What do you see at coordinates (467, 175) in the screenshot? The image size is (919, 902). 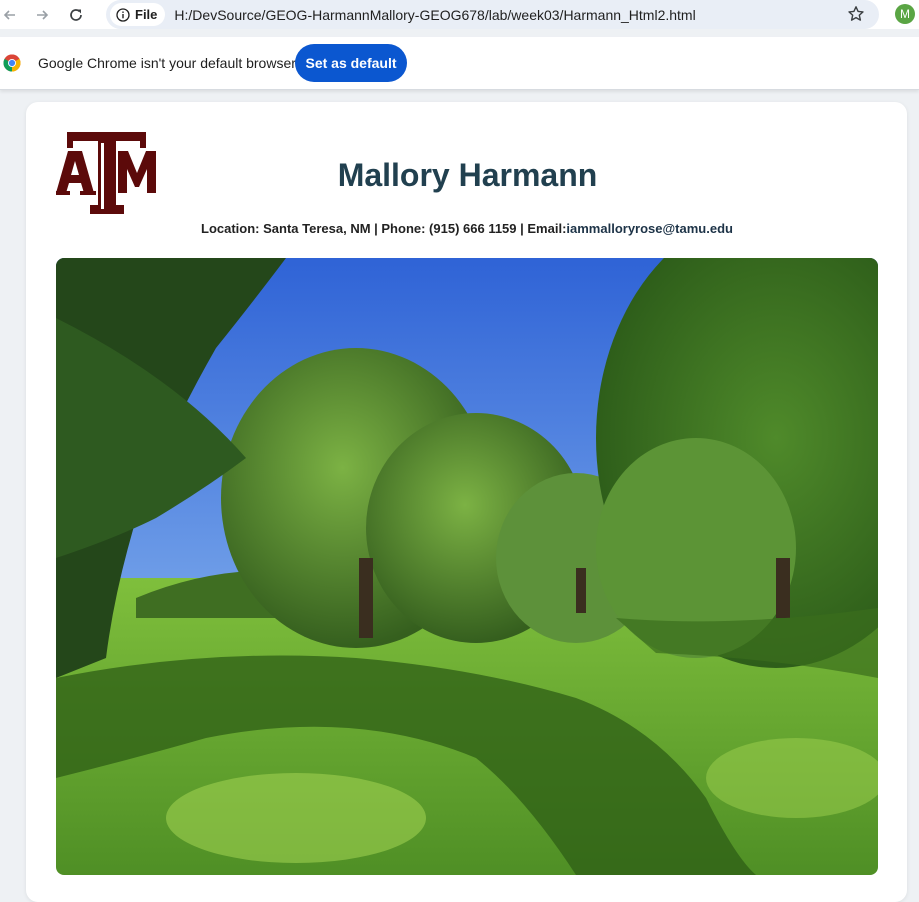 I see `page-title: Mallory Harmann` at bounding box center [467, 175].